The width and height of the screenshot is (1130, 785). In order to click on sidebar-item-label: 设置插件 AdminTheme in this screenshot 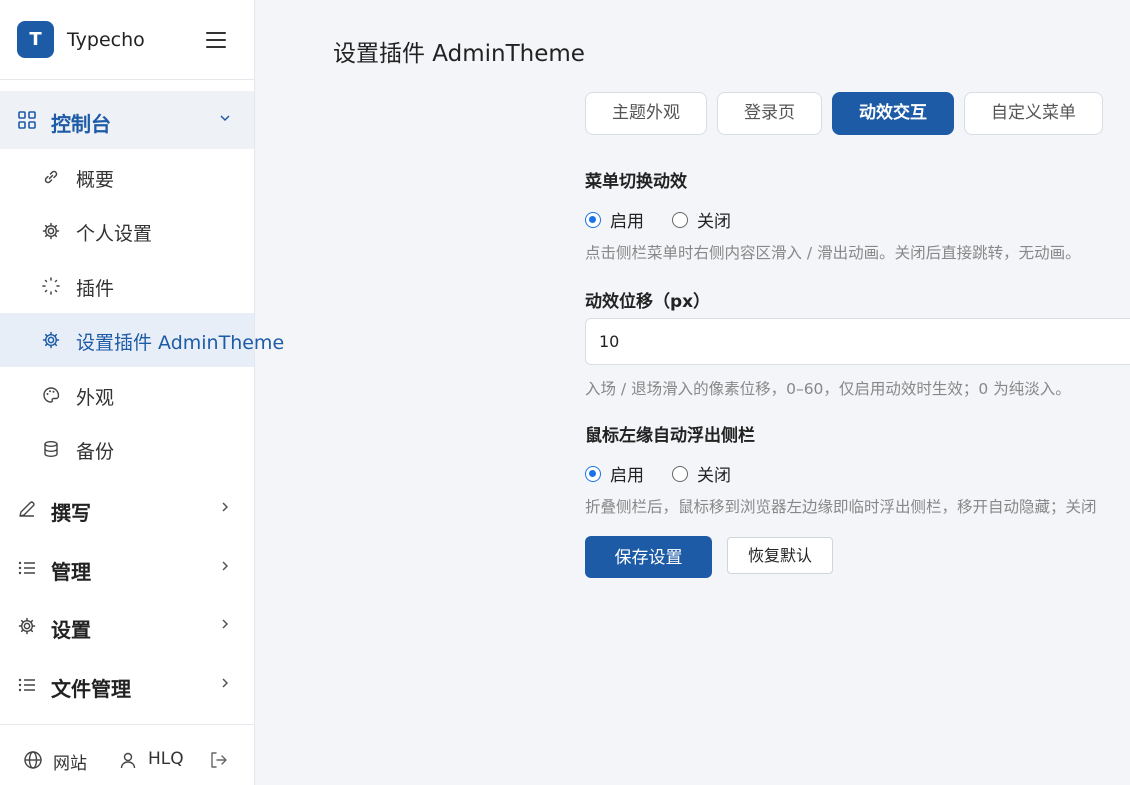, I will do `click(180, 343)`.